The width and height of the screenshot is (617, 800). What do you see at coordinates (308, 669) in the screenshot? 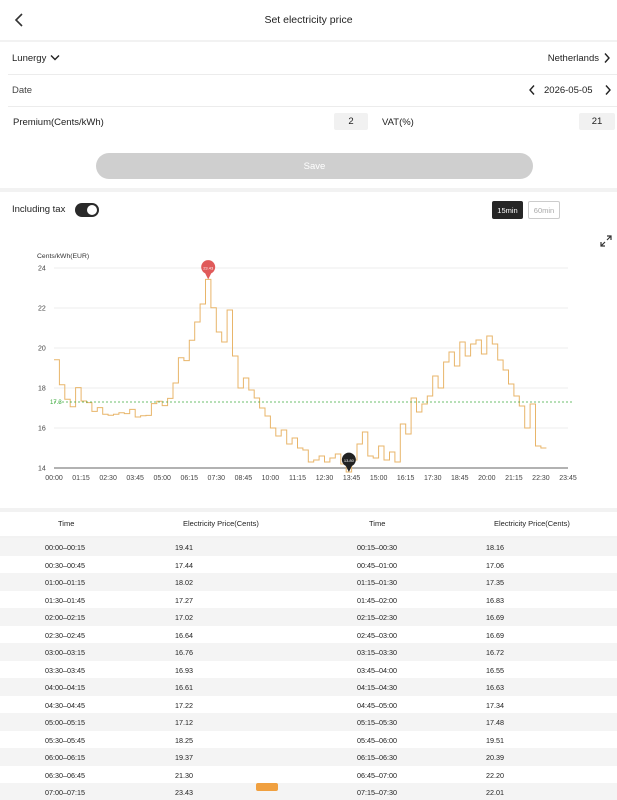
I see `table-row: 03:30–03:45 16.93 03:45–04:00 16.55` at bounding box center [308, 669].